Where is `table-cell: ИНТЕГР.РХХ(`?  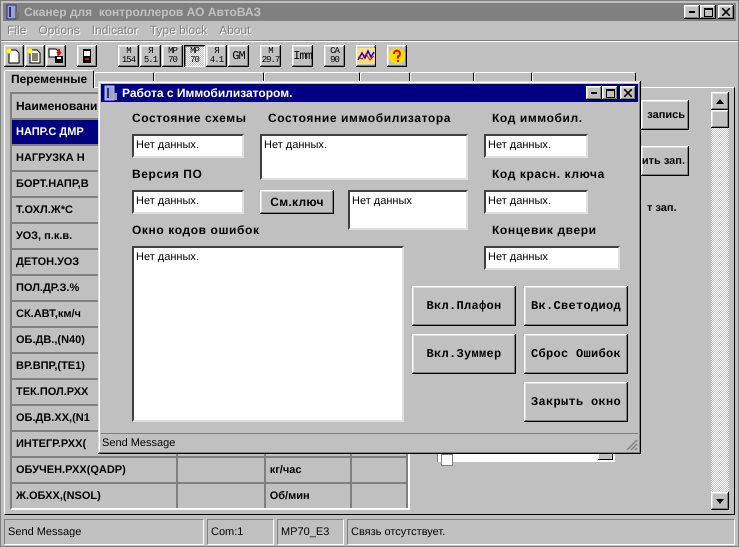
table-cell: ИНТЕГР.РХХ( is located at coordinates (51, 444).